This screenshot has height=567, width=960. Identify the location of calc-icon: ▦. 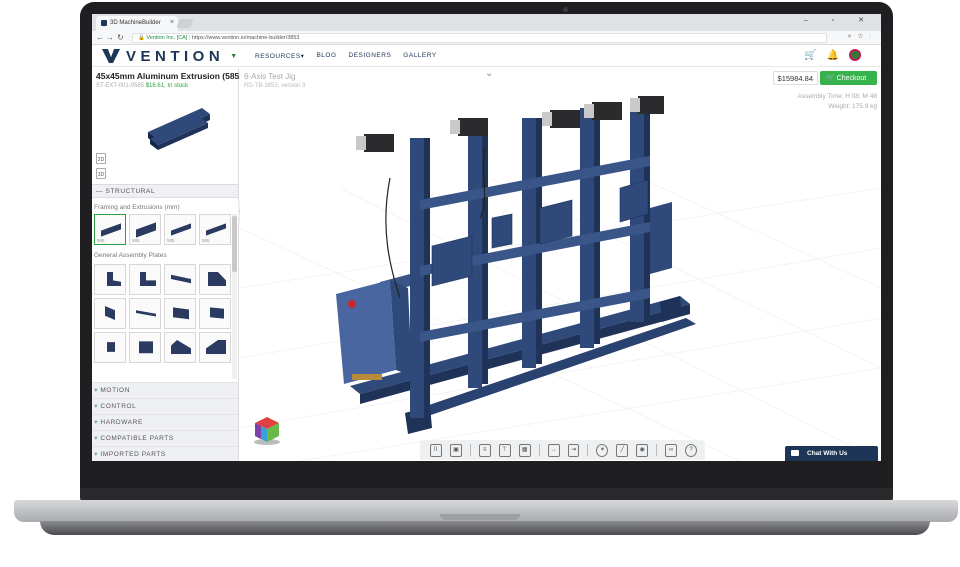
(524, 450).